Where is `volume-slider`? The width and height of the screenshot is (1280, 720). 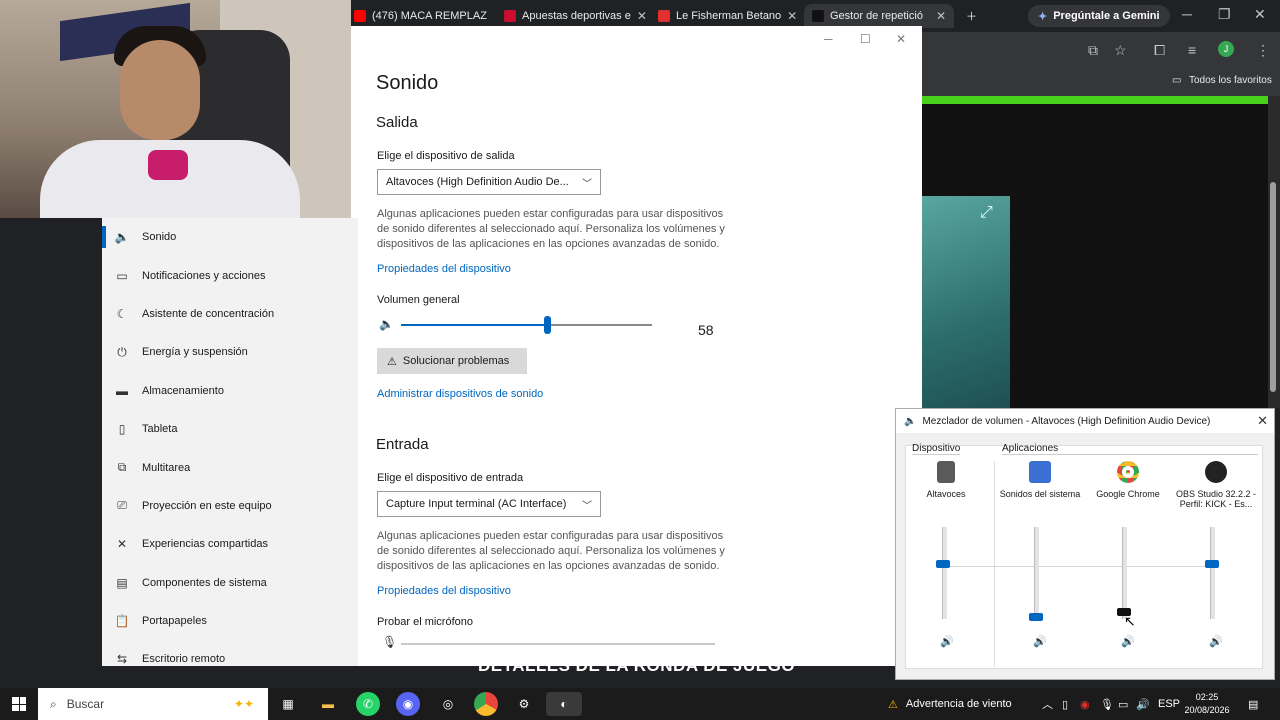
volume-slider is located at coordinates (526, 325).